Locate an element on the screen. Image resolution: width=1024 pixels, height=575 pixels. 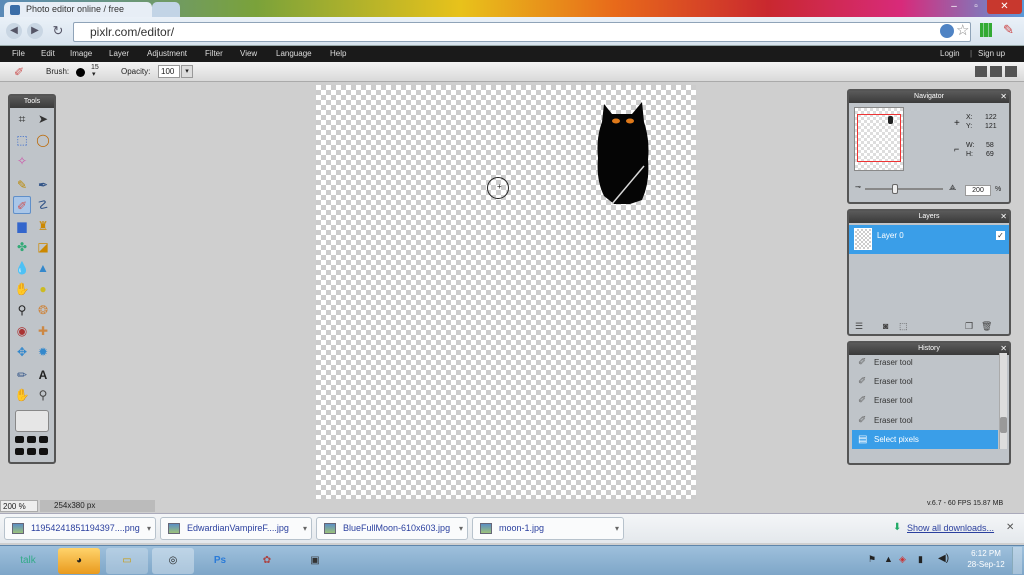
menu-filter: Filter is located at coordinates (214, 54).